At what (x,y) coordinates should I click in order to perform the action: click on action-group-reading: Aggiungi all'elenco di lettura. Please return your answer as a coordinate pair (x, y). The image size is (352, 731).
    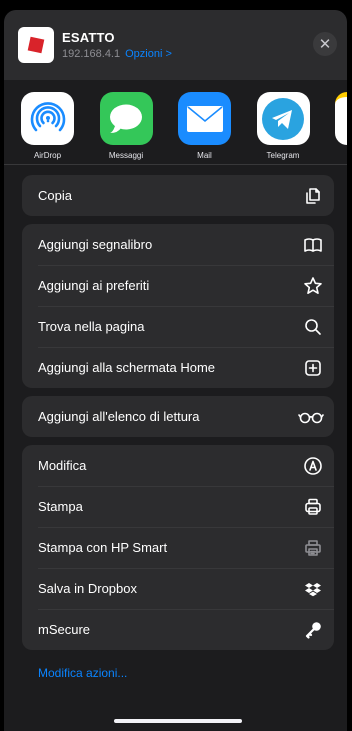
    Looking at the image, I should click on (178, 416).